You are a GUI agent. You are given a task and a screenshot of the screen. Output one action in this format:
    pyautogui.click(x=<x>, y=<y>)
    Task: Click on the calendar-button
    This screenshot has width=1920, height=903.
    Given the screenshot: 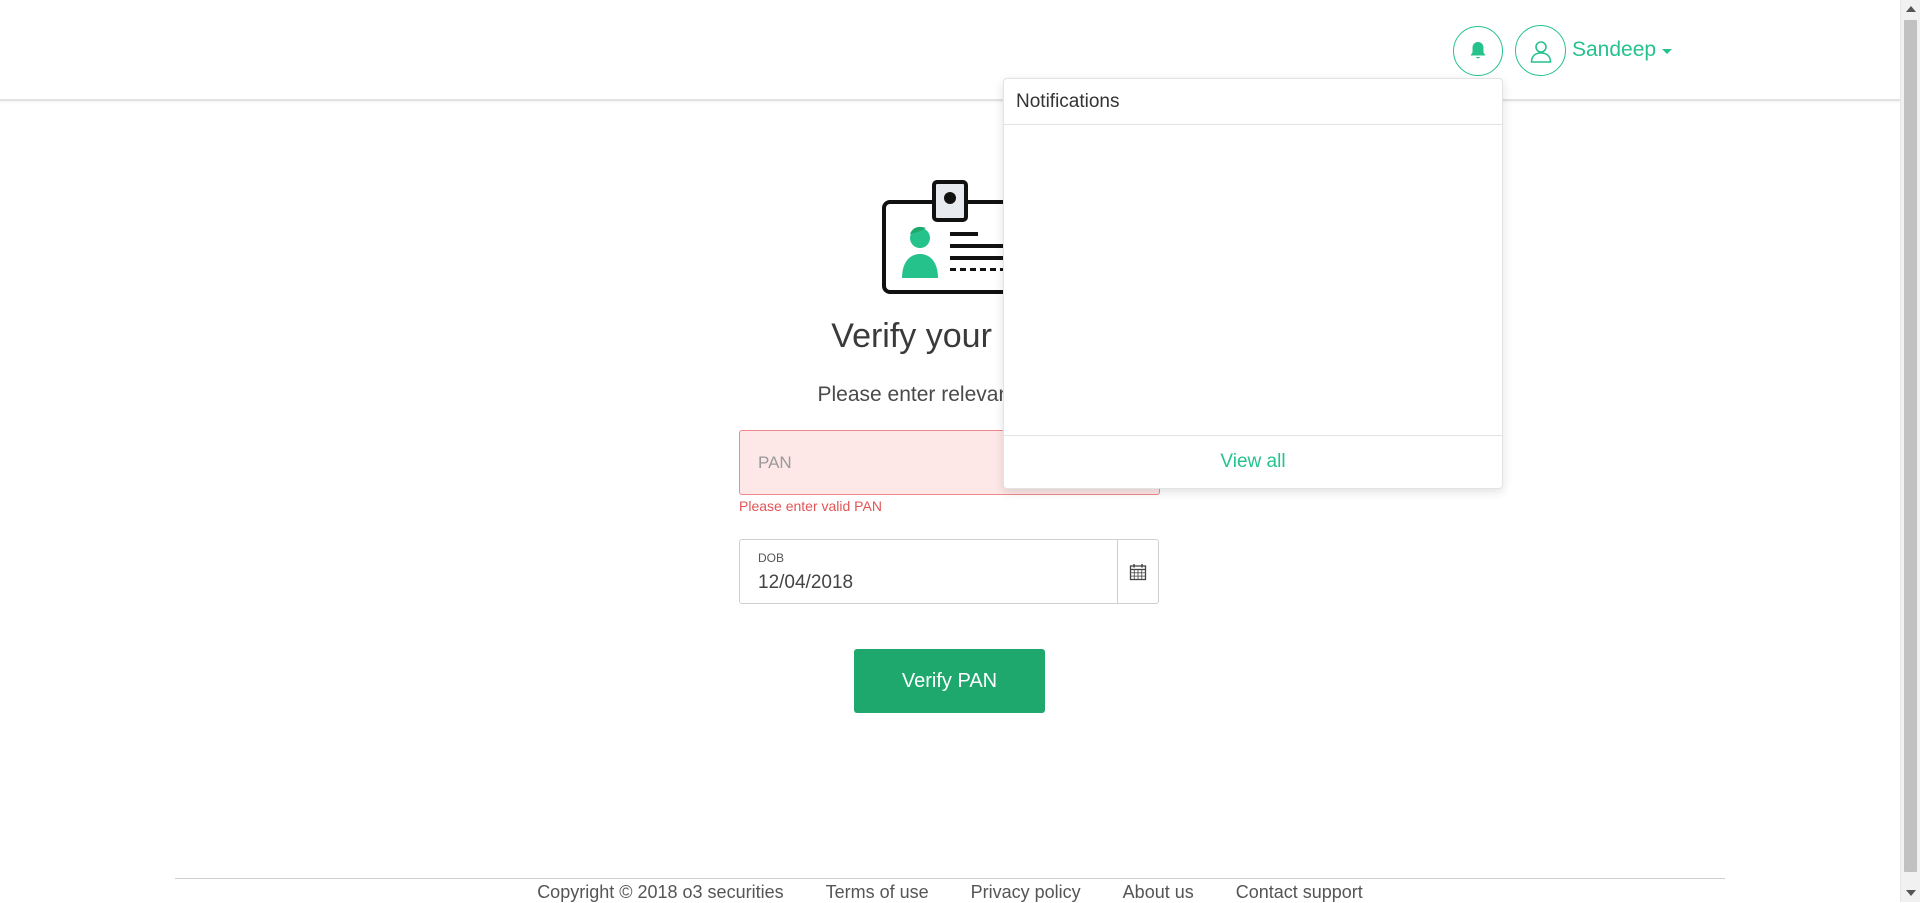 What is the action you would take?
    pyautogui.click(x=1137, y=571)
    